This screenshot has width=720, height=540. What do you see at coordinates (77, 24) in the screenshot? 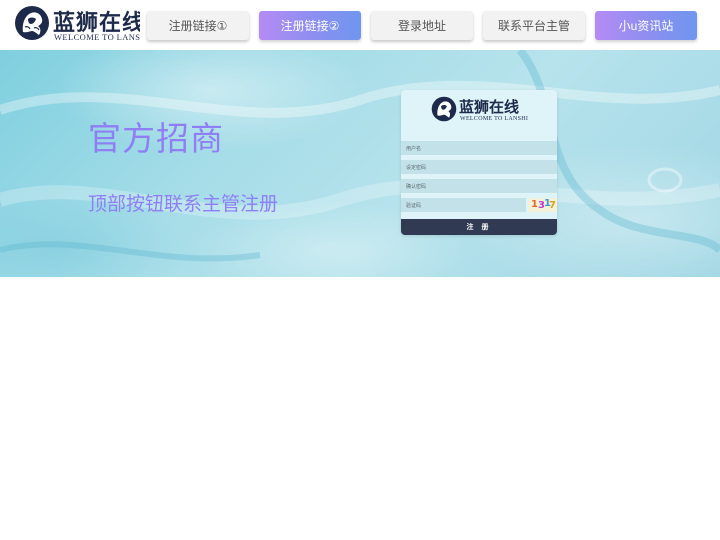
I see `site-logo: 蓝狮在线 WELCOME TO LANSHI` at bounding box center [77, 24].